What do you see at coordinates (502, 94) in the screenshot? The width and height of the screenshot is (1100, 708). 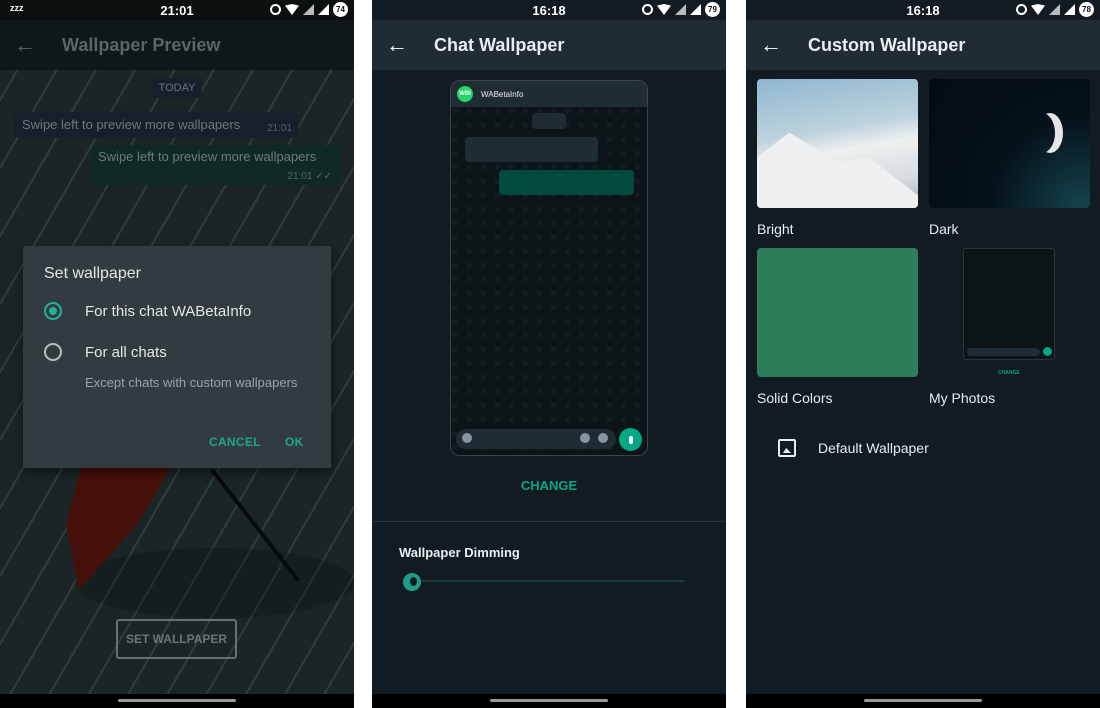 I see `contact-name: WABetaInfo` at bounding box center [502, 94].